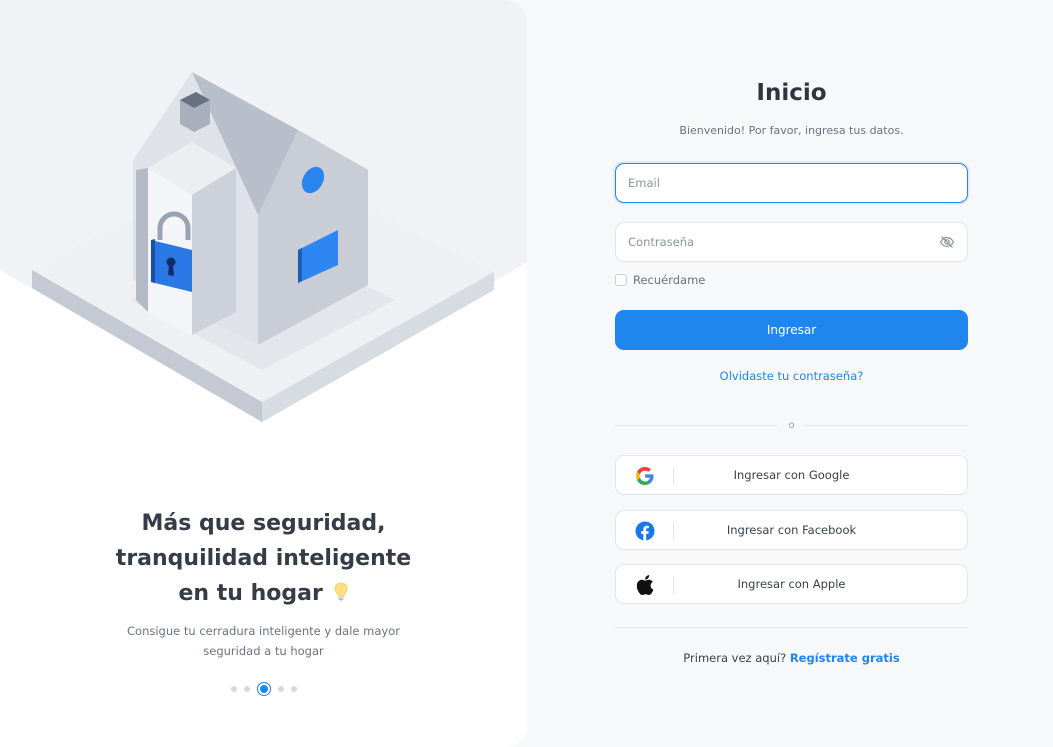  Describe the element at coordinates (645, 531) in the screenshot. I see `facebook-icon` at that location.